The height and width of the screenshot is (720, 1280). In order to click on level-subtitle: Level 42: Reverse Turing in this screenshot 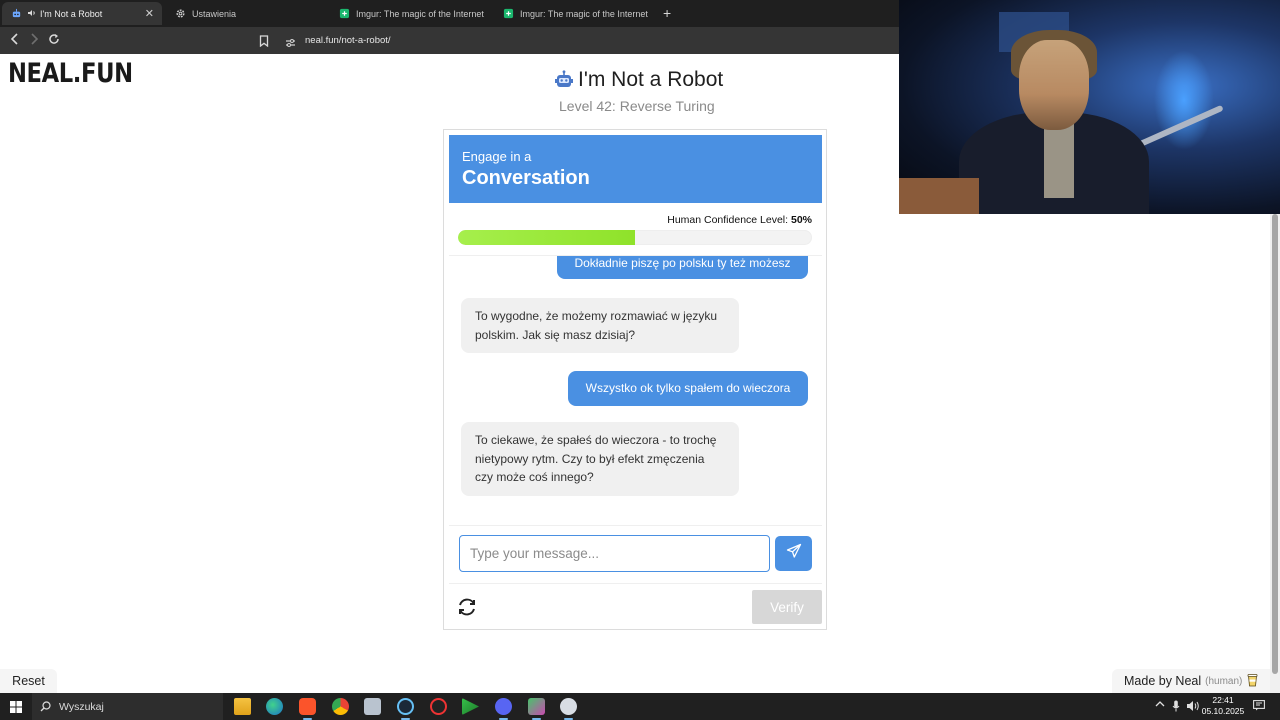, I will do `click(637, 106)`.